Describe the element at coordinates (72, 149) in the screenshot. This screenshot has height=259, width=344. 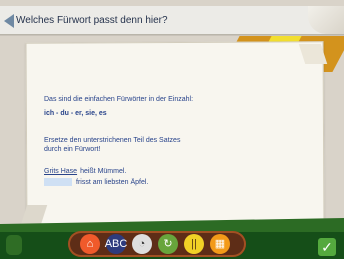
I see `instruction-line-4: durch ein Fürwort!` at that location.